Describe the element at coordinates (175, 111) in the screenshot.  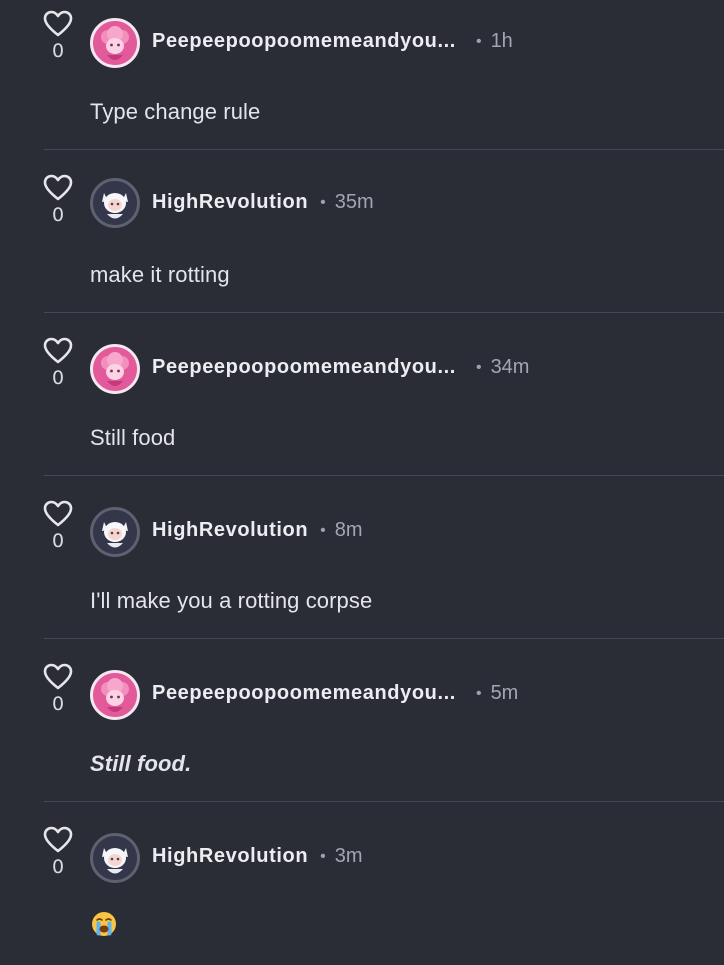
I see `comment-text: Type change rule` at that location.